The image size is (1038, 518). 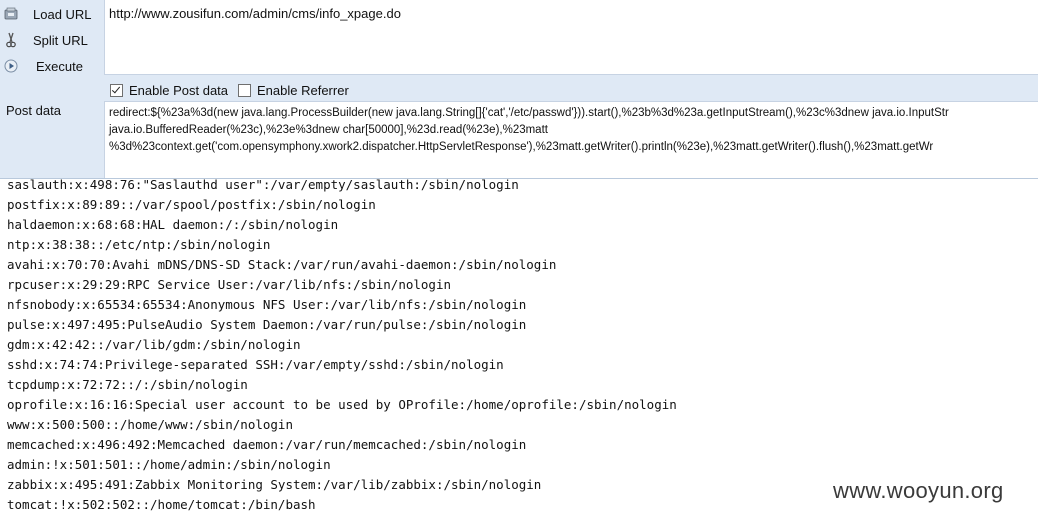 What do you see at coordinates (154, 344) in the screenshot?
I see `output-line: gdm:x:42:42::/var/lib/gdm:/sbin/nologin` at bounding box center [154, 344].